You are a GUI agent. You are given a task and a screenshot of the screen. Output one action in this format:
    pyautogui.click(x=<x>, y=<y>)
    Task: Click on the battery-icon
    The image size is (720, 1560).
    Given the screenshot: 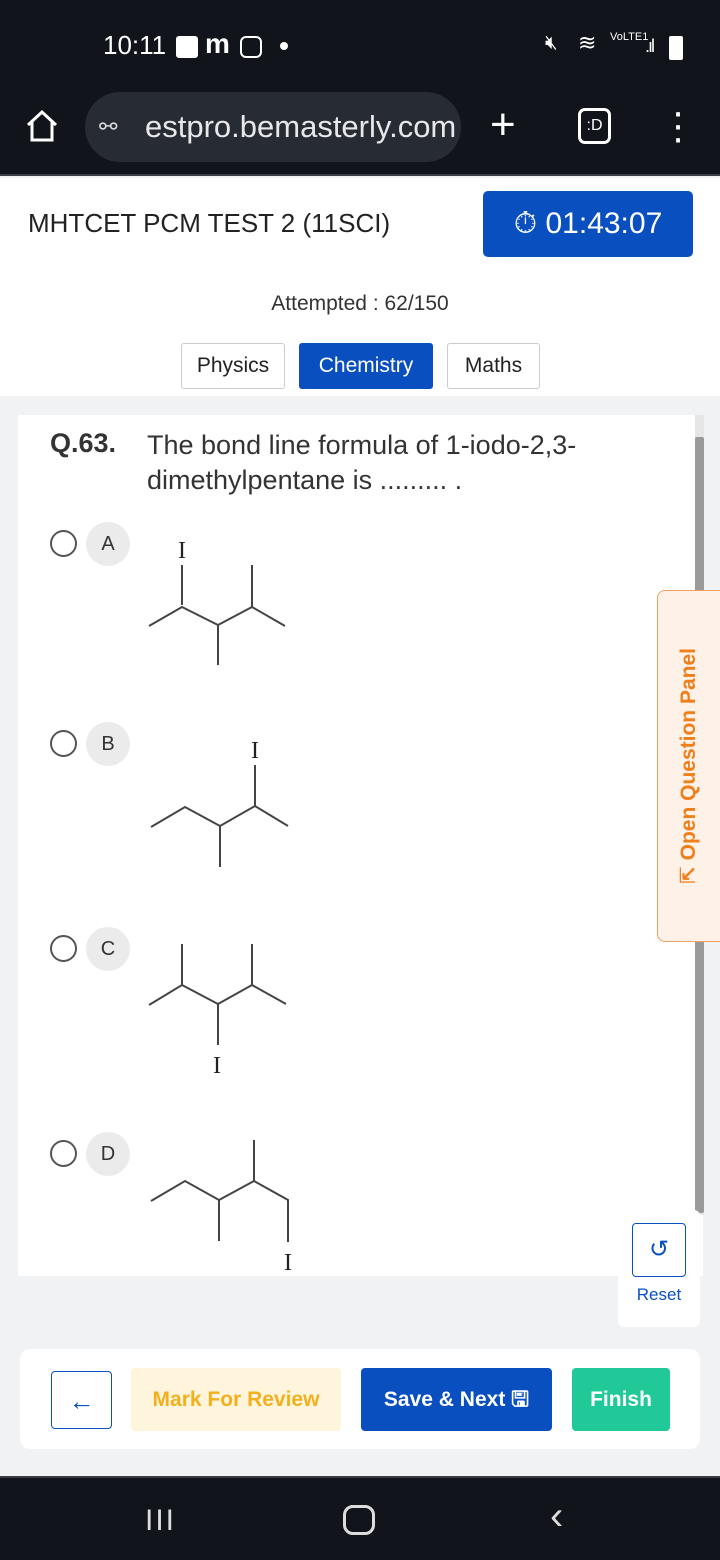 What is the action you would take?
    pyautogui.click(x=676, y=48)
    